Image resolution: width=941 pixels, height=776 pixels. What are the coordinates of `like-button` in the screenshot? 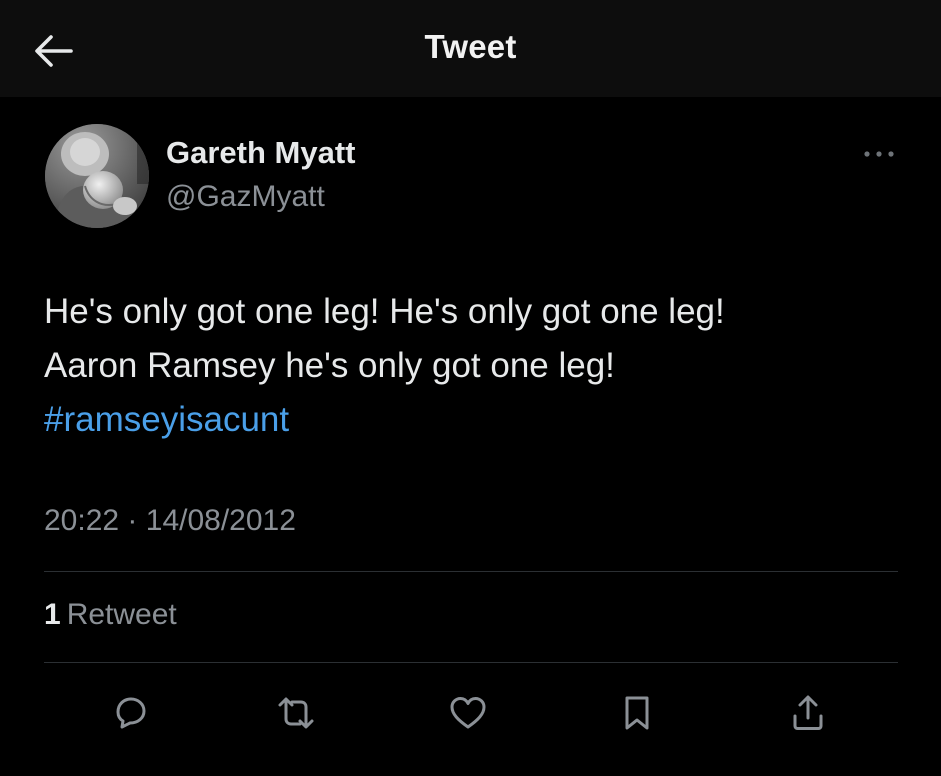 It's located at (468, 713).